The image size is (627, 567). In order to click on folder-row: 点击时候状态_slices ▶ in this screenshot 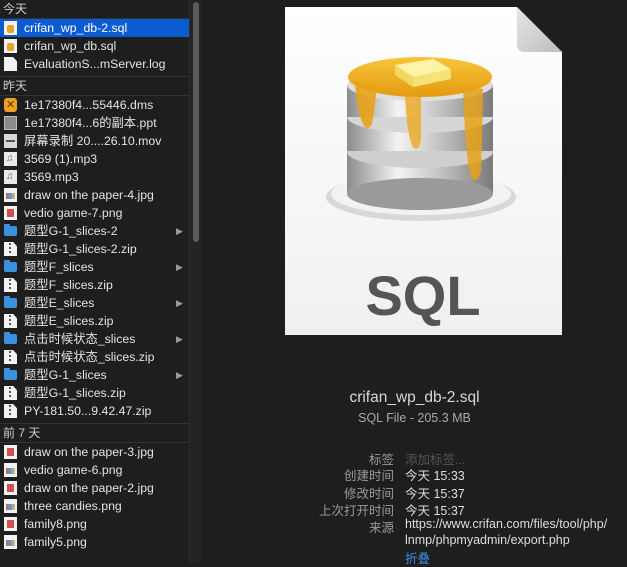, I will do `click(94, 339)`.